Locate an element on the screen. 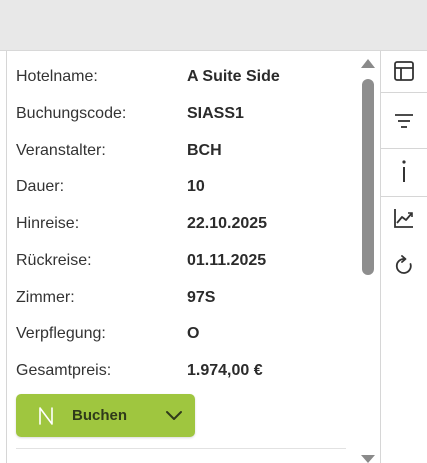  price-label: Gesamtpreis: is located at coordinates (64, 370).